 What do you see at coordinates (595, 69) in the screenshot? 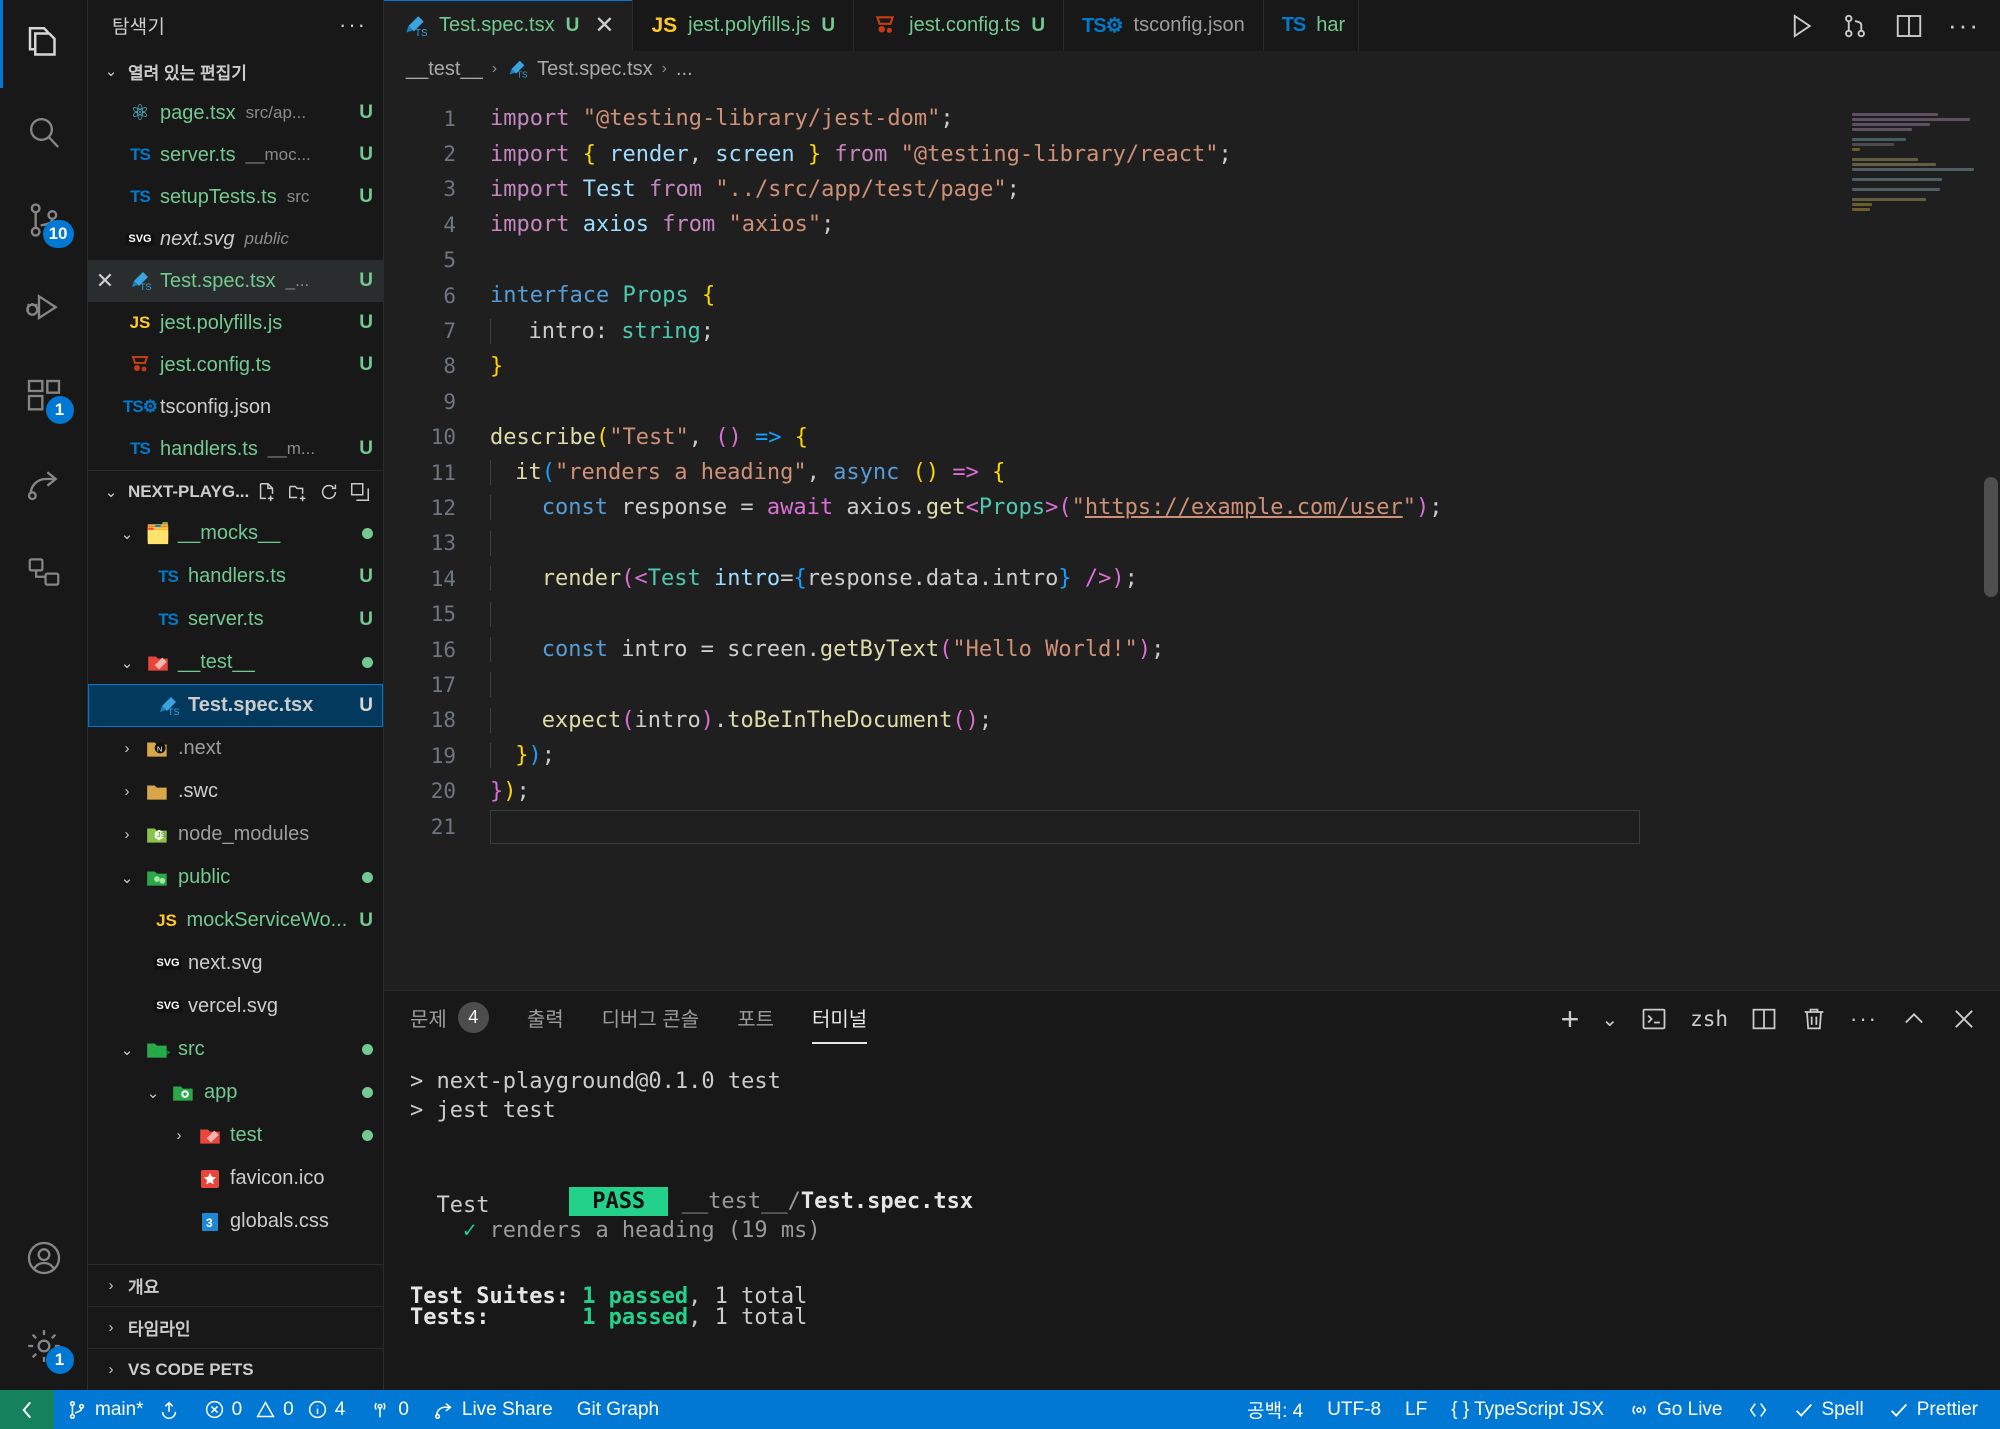
I see `breadcrumb-file: Test.spec.tsx` at bounding box center [595, 69].